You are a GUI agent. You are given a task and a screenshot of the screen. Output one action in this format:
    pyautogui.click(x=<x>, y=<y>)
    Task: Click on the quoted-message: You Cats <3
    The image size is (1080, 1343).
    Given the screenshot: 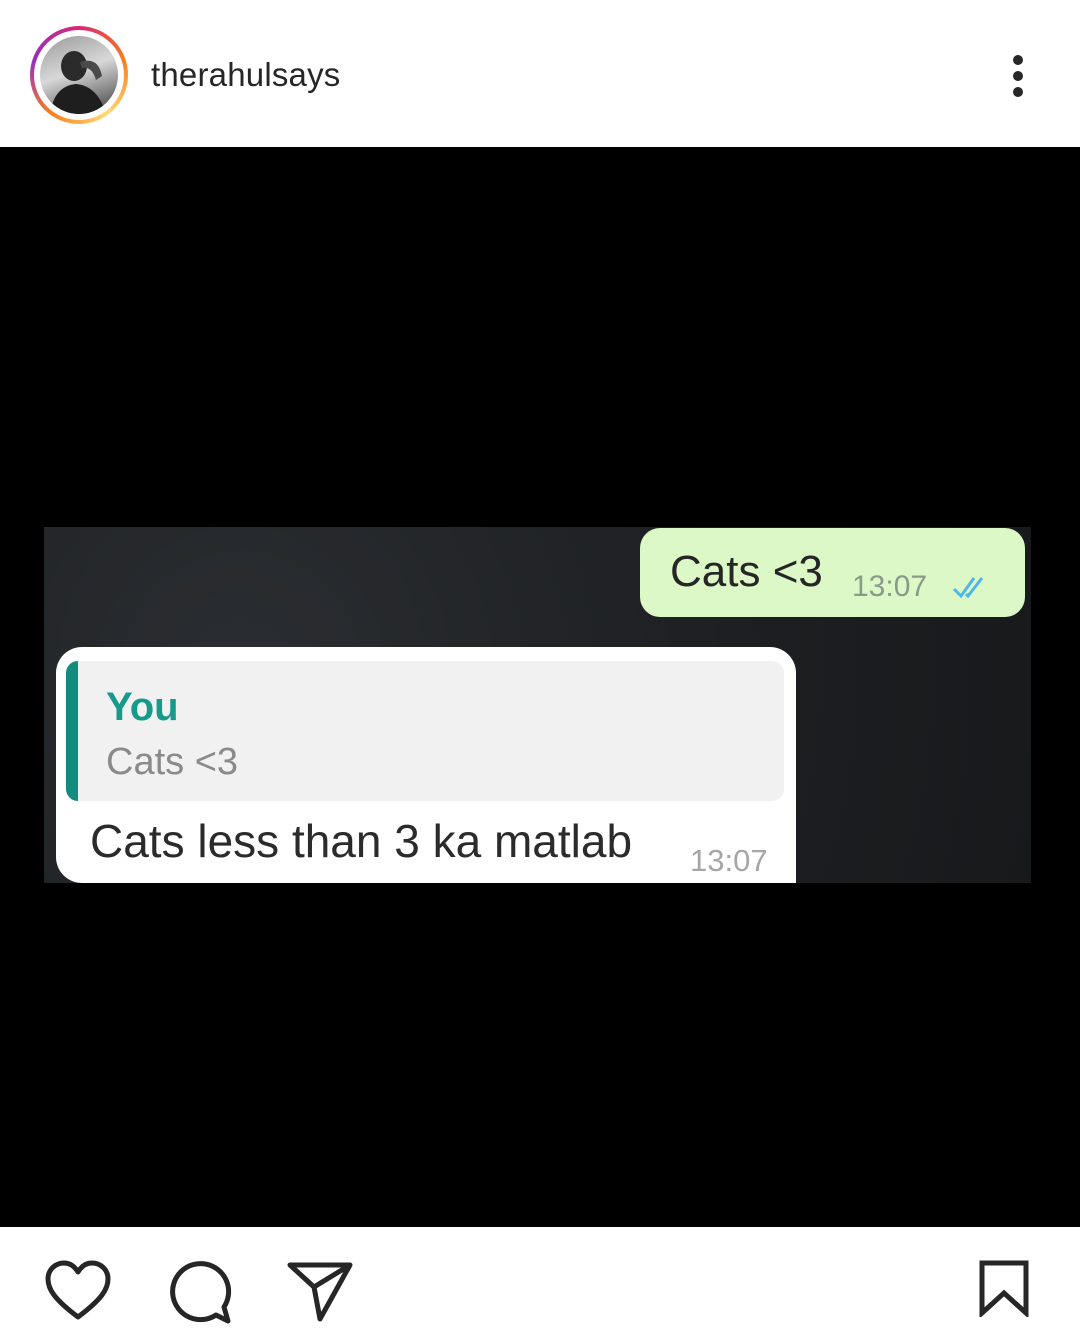 What is the action you would take?
    pyautogui.click(x=425, y=731)
    